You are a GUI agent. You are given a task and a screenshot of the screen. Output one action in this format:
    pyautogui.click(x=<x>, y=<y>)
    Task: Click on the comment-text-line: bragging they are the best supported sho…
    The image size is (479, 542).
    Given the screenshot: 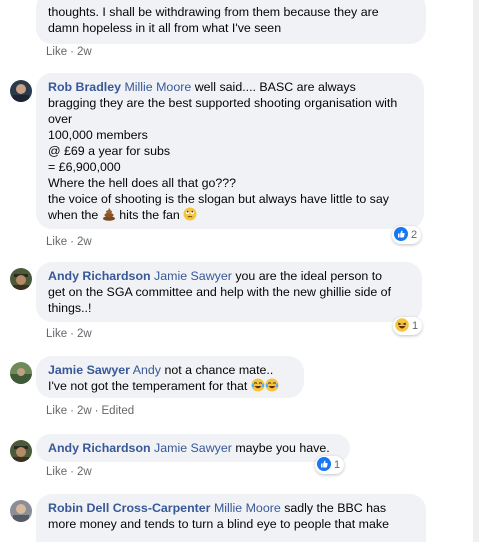 What is the action you would take?
    pyautogui.click(x=223, y=103)
    